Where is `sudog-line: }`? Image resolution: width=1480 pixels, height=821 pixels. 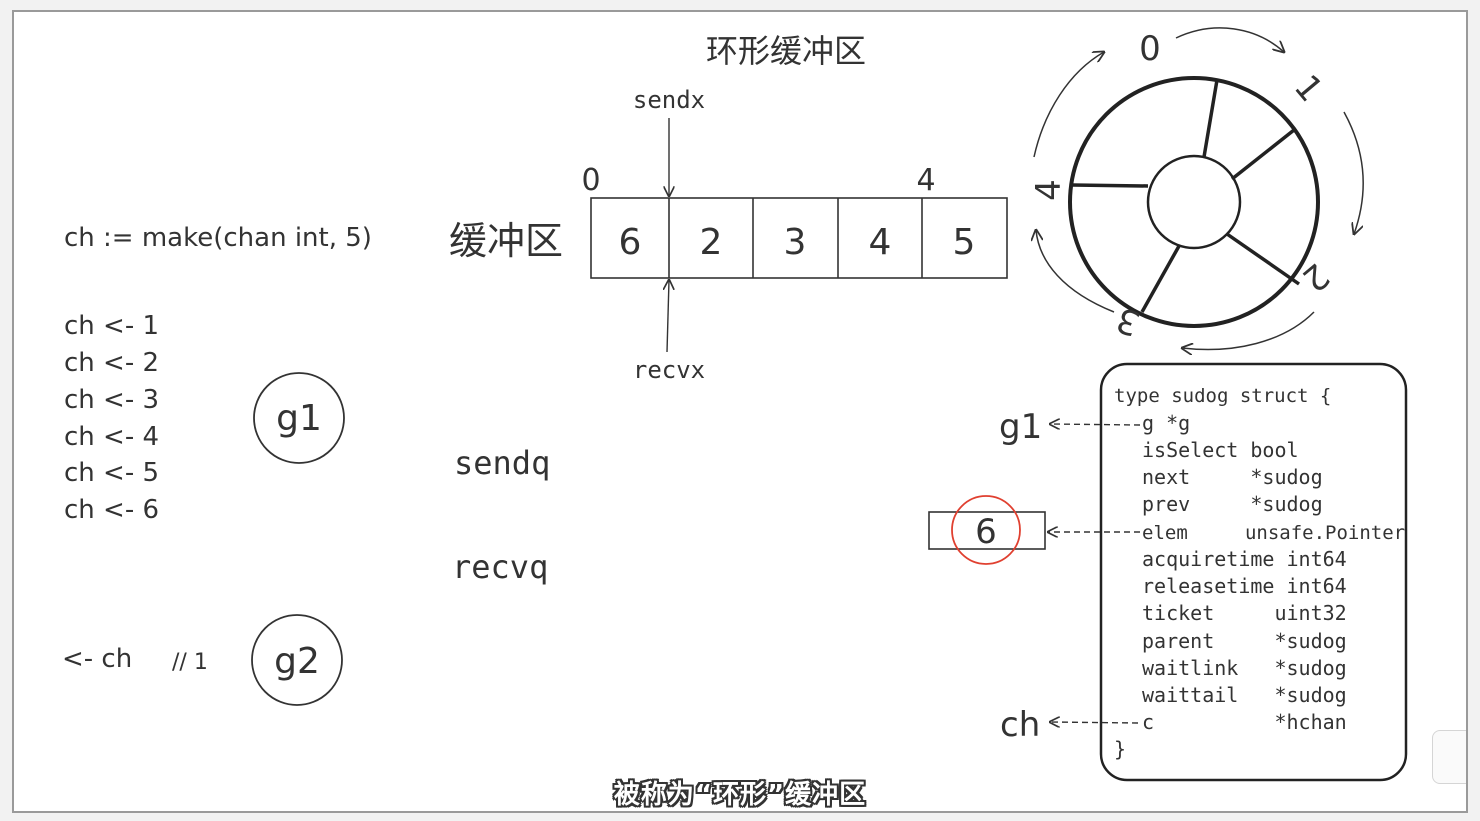
sudog-line: } is located at coordinates (1120, 749).